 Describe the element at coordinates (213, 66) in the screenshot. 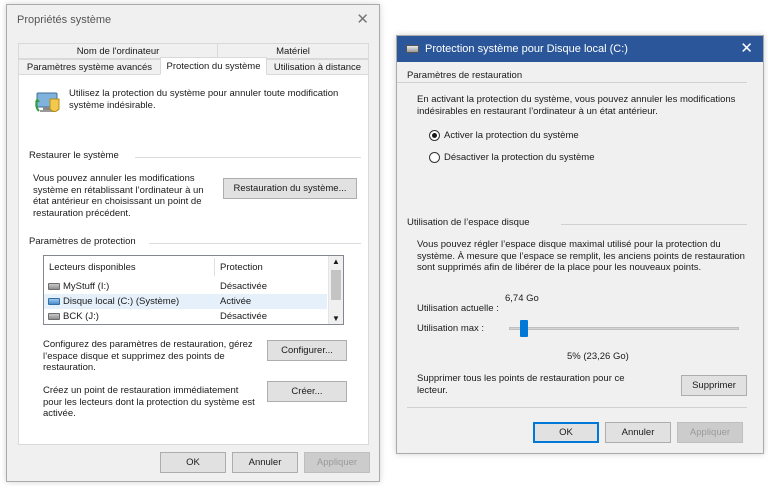

I see `tab-system-protection: Protection du système` at that location.